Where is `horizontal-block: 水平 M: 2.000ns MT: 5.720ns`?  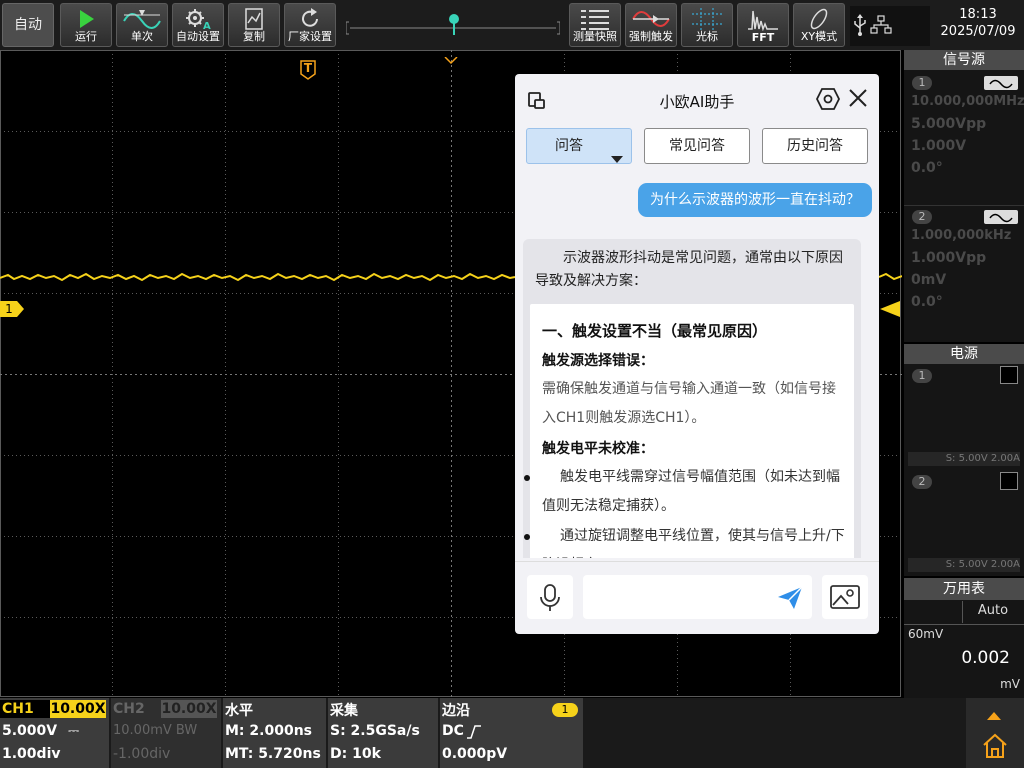
horizontal-block: 水平 M: 2.000ns MT: 5.720ns is located at coordinates (274, 733).